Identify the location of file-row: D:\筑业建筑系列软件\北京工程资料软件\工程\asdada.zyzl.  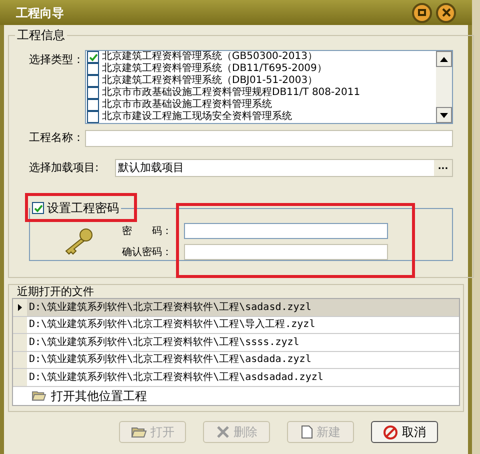
(236, 360).